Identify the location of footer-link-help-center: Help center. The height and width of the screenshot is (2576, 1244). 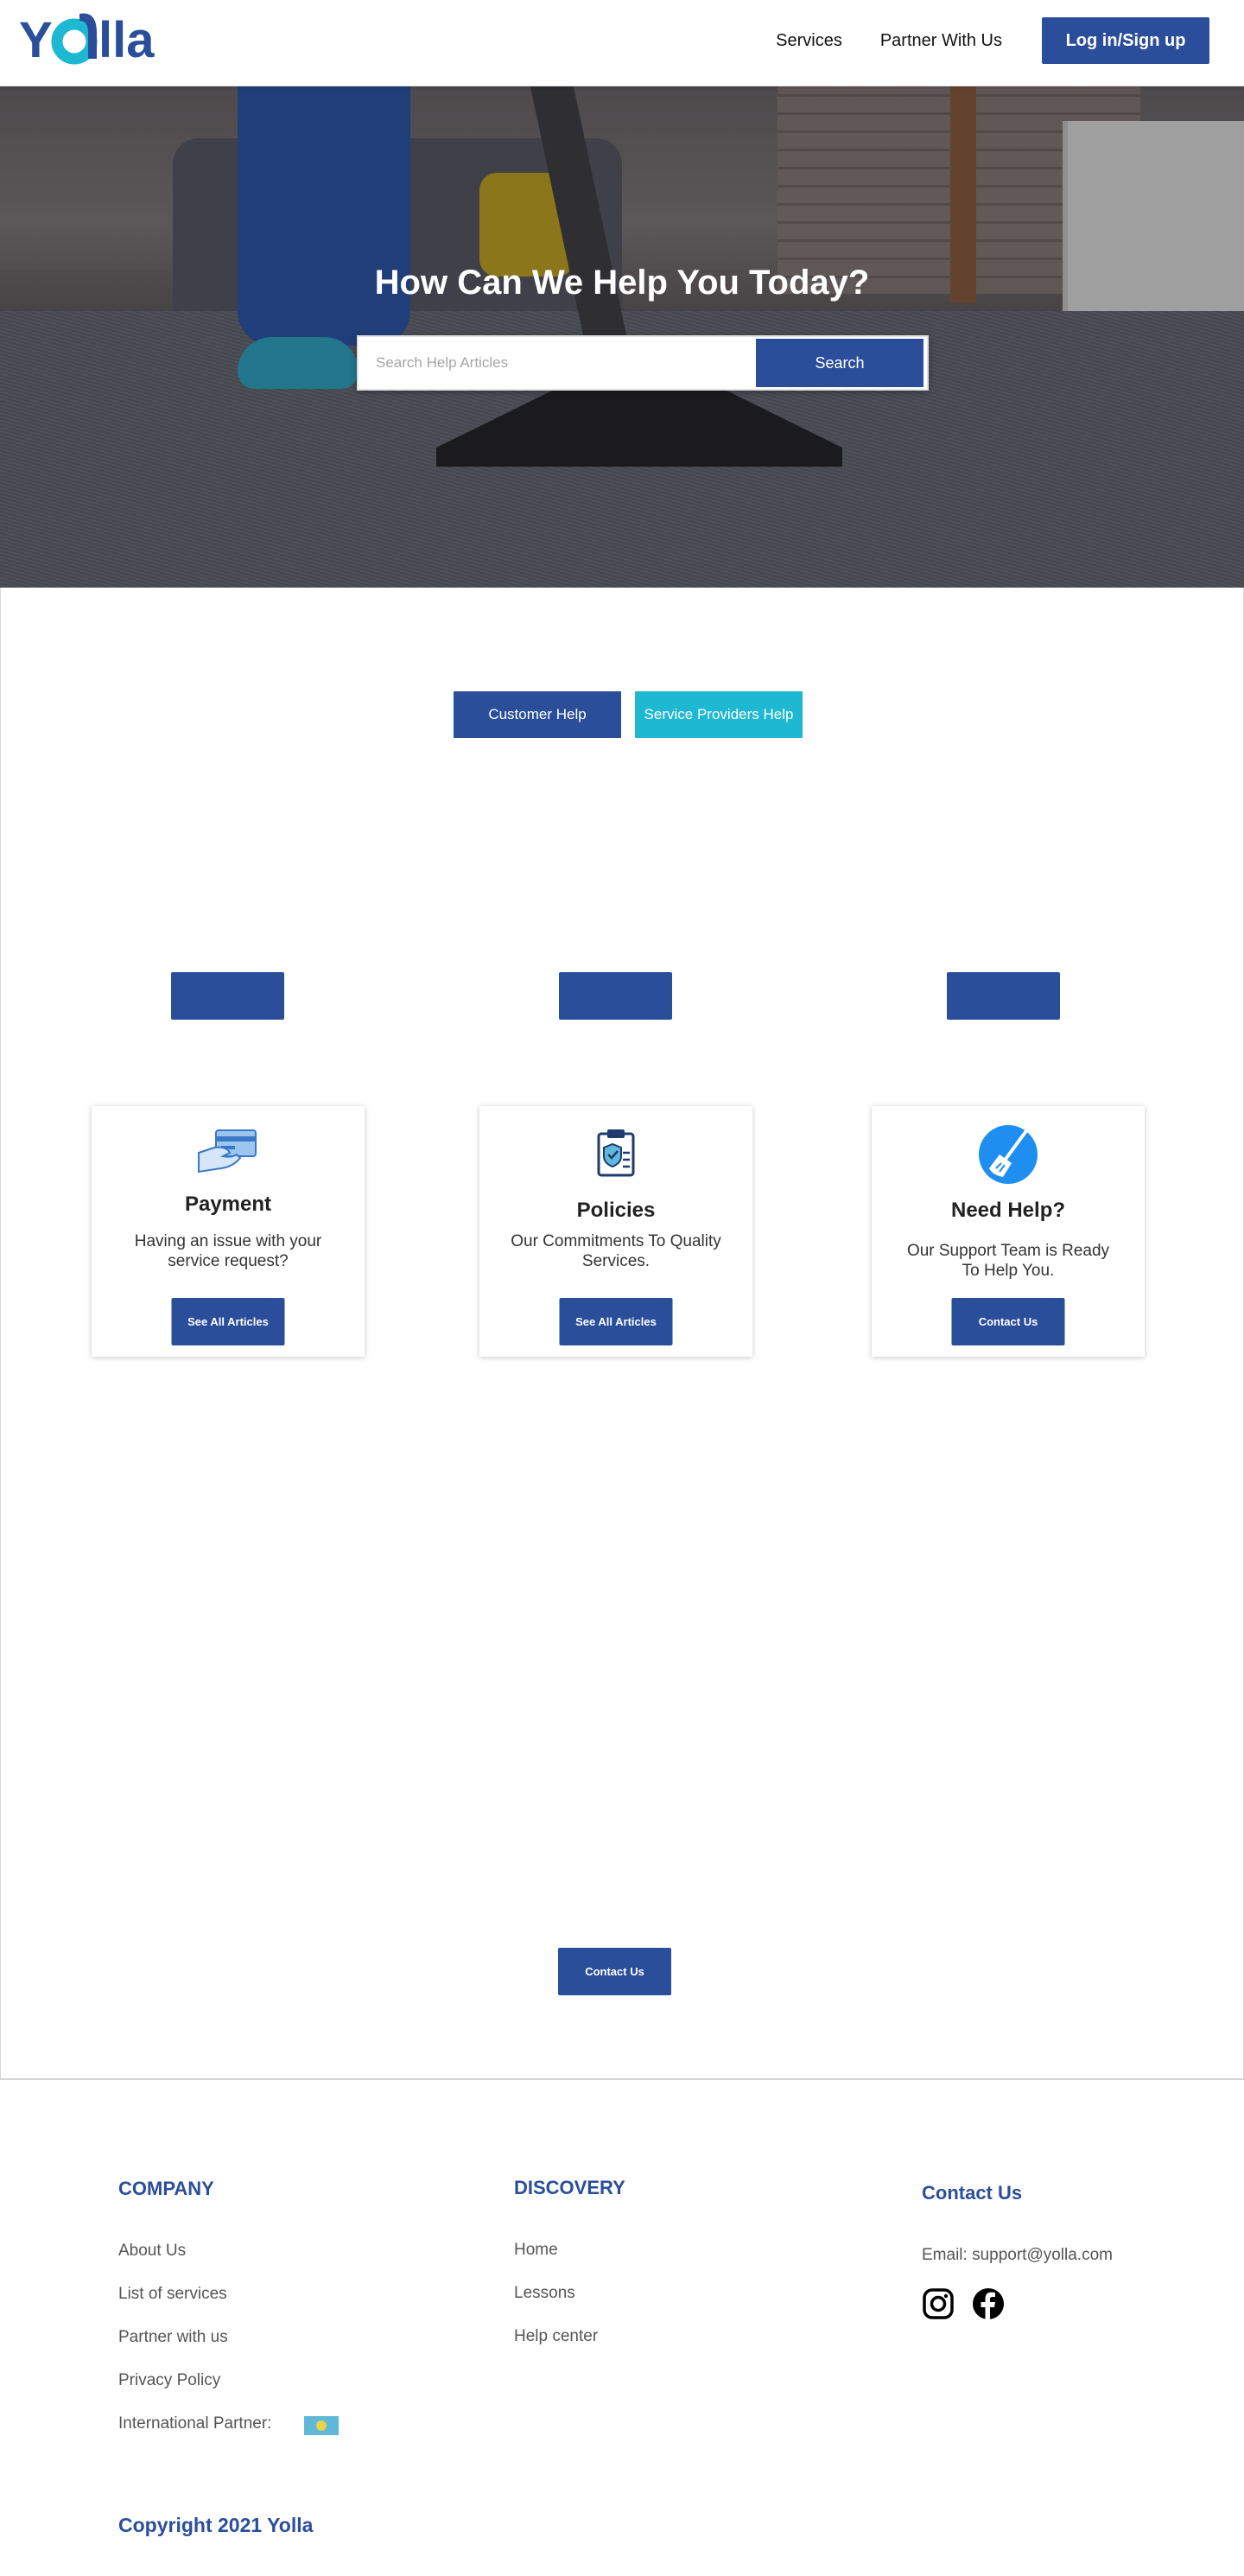
(556, 2337).